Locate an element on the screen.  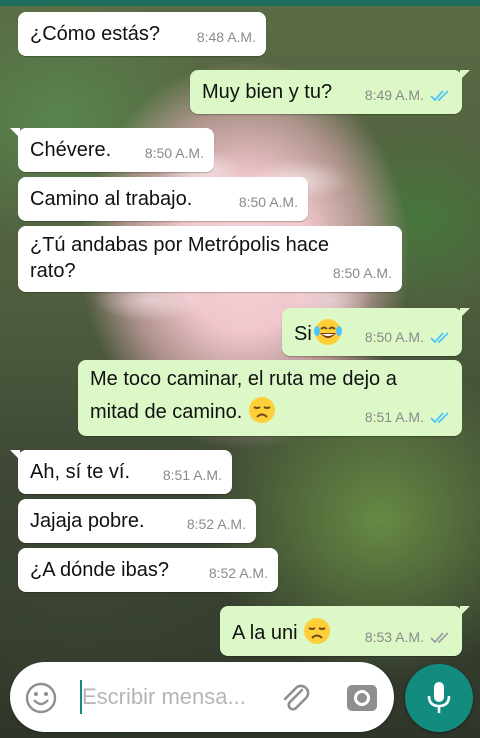
message-incoming: Jajaja pobre. 8:52 A.M. is located at coordinates (137, 521).